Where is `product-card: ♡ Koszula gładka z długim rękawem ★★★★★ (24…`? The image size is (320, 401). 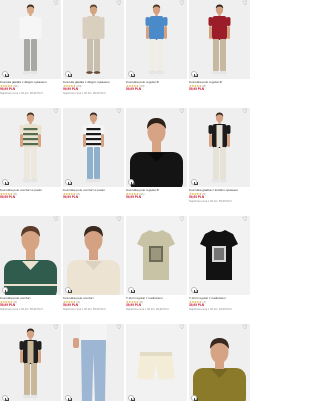 product-card: ♡ Koszula gładka z długim rękawem ★★★★★ (24… is located at coordinates (93, 53).